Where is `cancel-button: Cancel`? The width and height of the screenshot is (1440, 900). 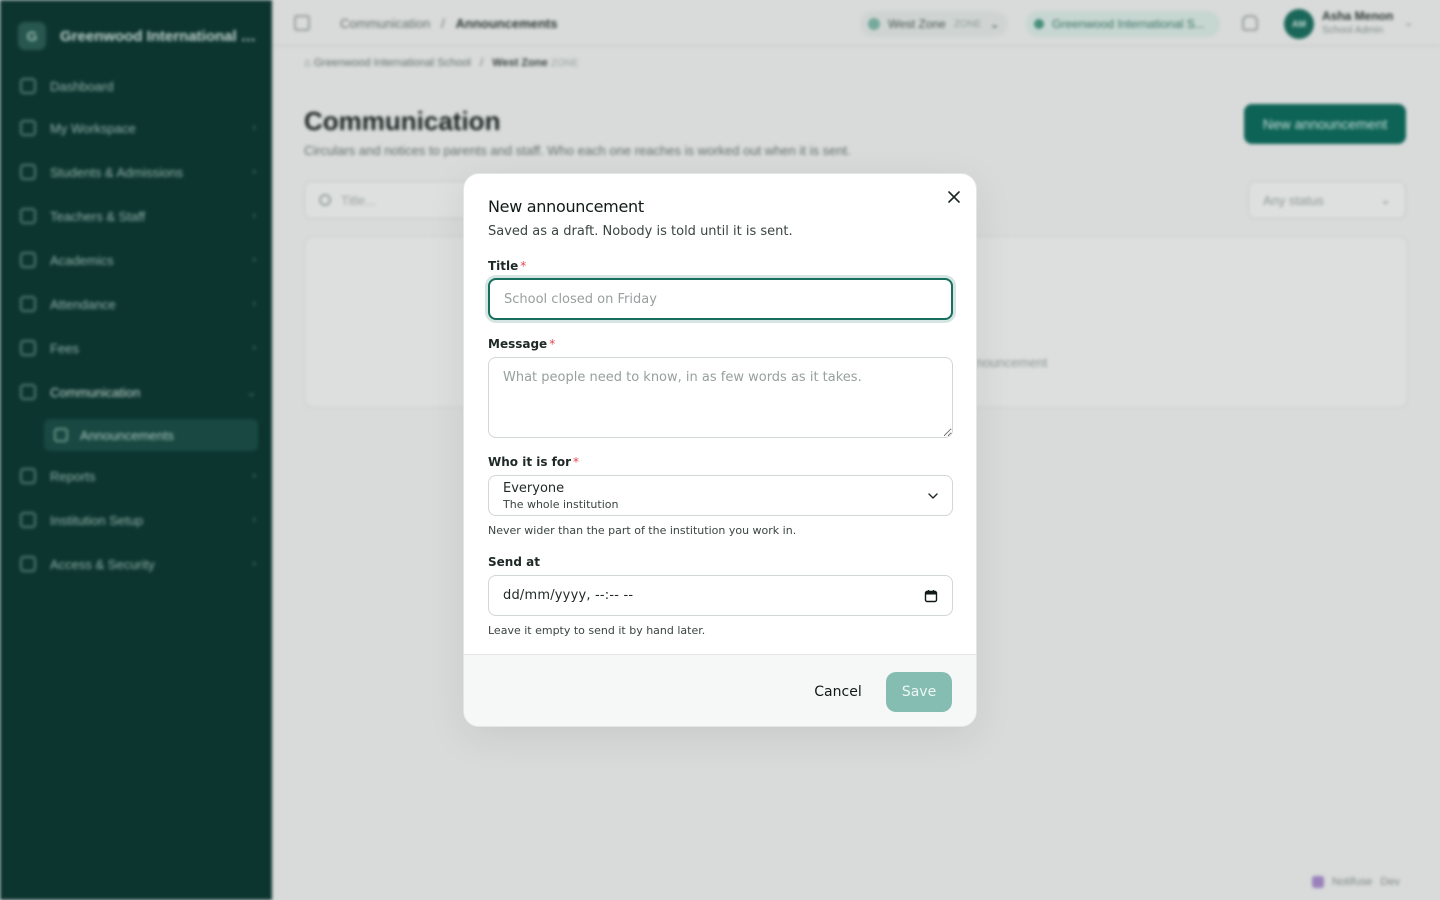 cancel-button: Cancel is located at coordinates (838, 692).